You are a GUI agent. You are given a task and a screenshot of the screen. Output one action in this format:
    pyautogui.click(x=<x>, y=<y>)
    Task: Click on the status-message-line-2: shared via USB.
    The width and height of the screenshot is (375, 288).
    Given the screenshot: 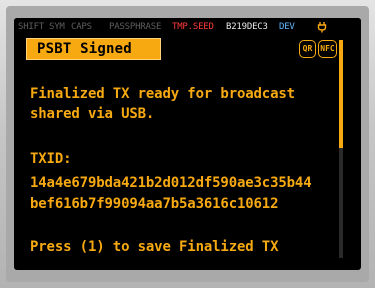 What is the action you would take?
    pyautogui.click(x=92, y=114)
    